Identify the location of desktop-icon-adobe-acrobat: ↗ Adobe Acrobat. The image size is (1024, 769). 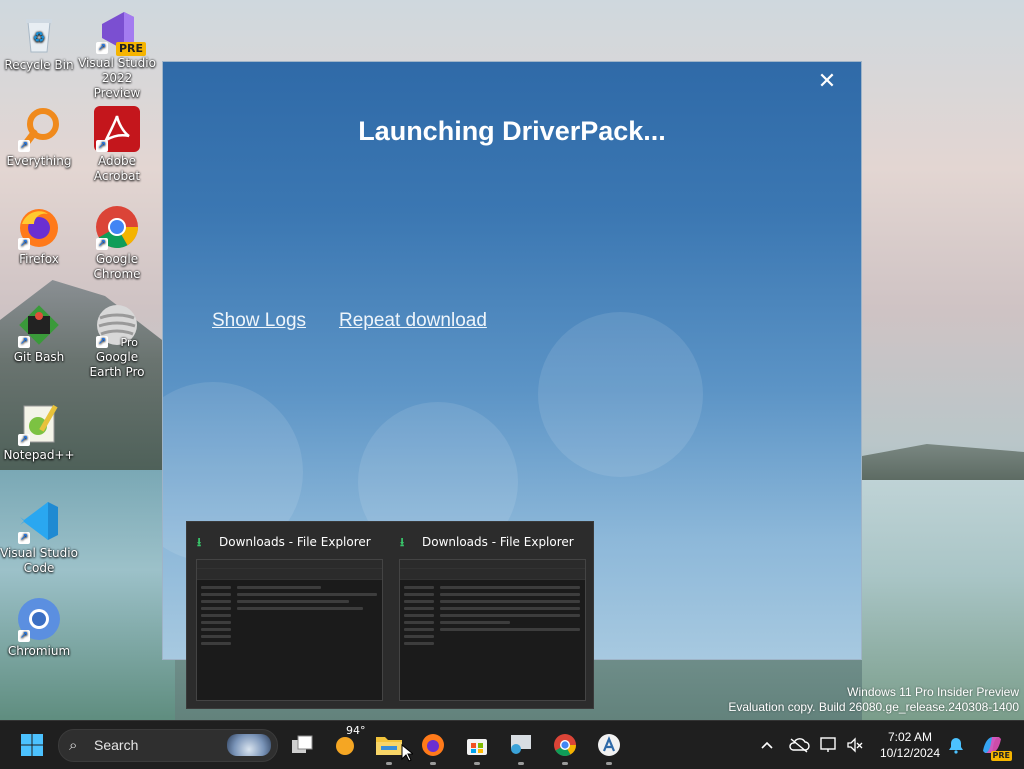
(117, 145).